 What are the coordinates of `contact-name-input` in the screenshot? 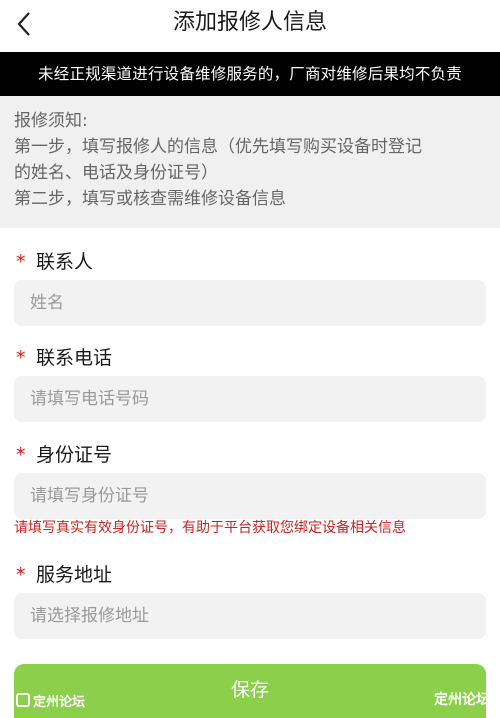 It's located at (250, 303).